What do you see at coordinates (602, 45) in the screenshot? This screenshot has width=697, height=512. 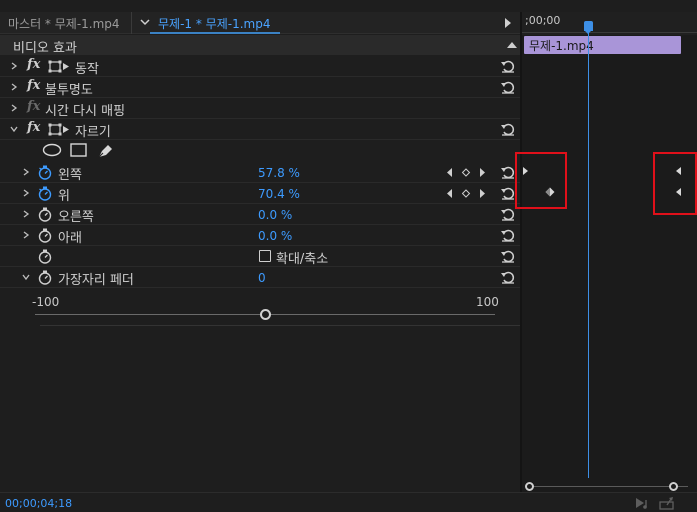 I see `clip-bar: 무제-1.mp4` at bounding box center [602, 45].